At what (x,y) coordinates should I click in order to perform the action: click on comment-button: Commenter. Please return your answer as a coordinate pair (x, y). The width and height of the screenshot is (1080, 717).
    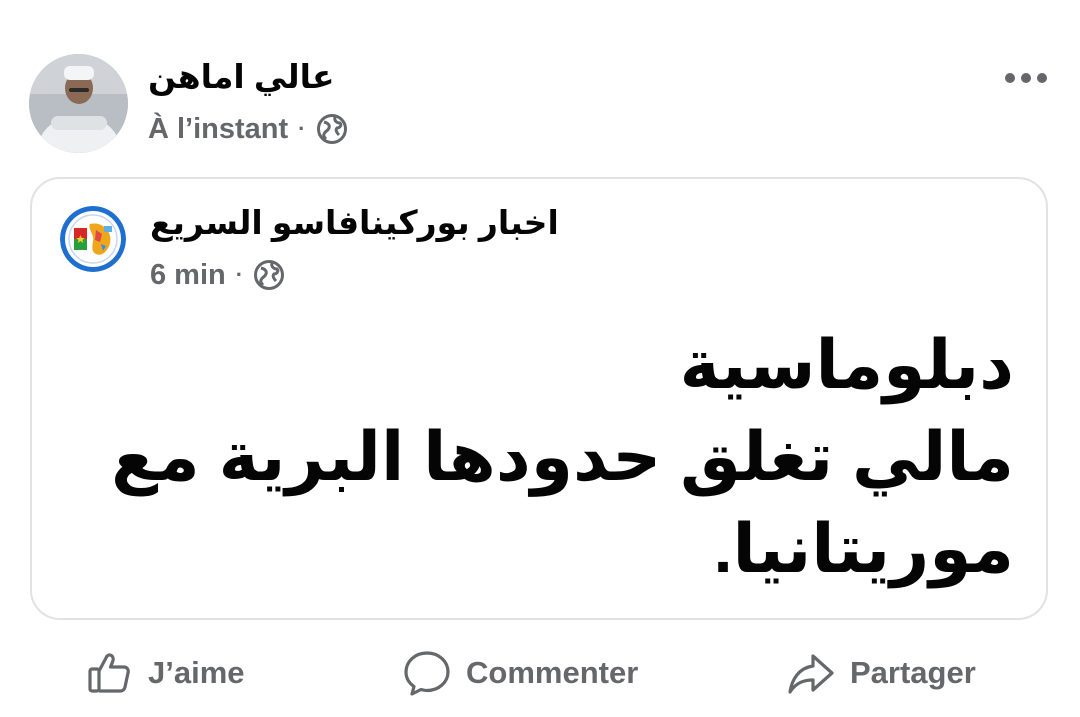
    Looking at the image, I should click on (520, 673).